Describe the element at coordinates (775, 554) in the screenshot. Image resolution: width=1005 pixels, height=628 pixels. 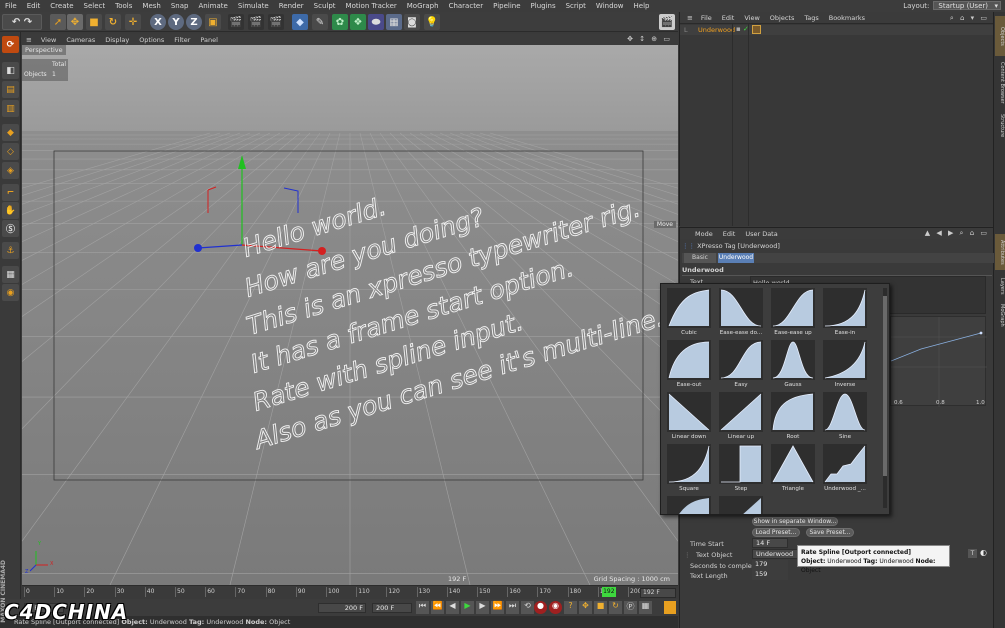
I see `text-object-field: Underwood` at that location.